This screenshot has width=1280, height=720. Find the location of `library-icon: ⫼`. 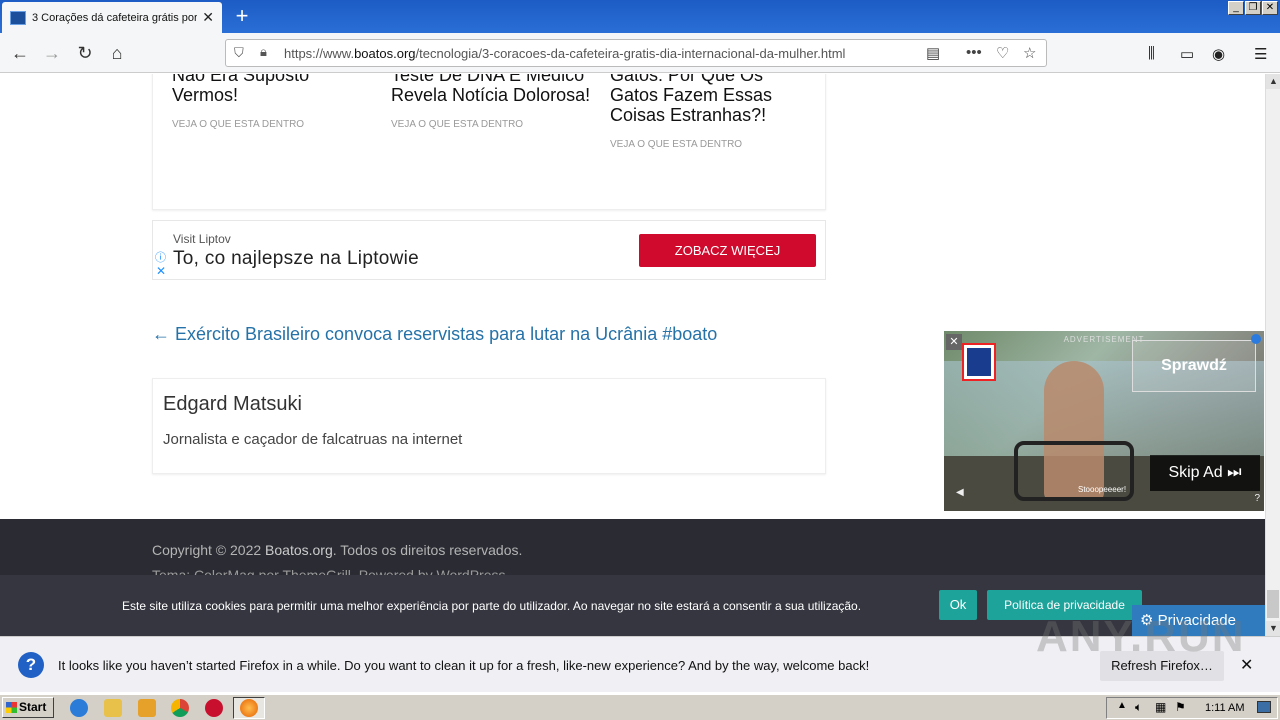

library-icon: ⫼ is located at coordinates (1151, 53).